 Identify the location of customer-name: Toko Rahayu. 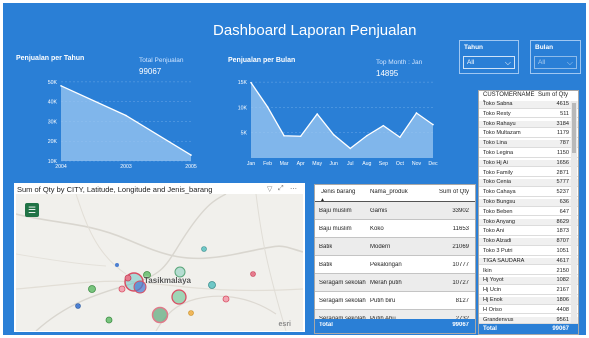
(499, 123).